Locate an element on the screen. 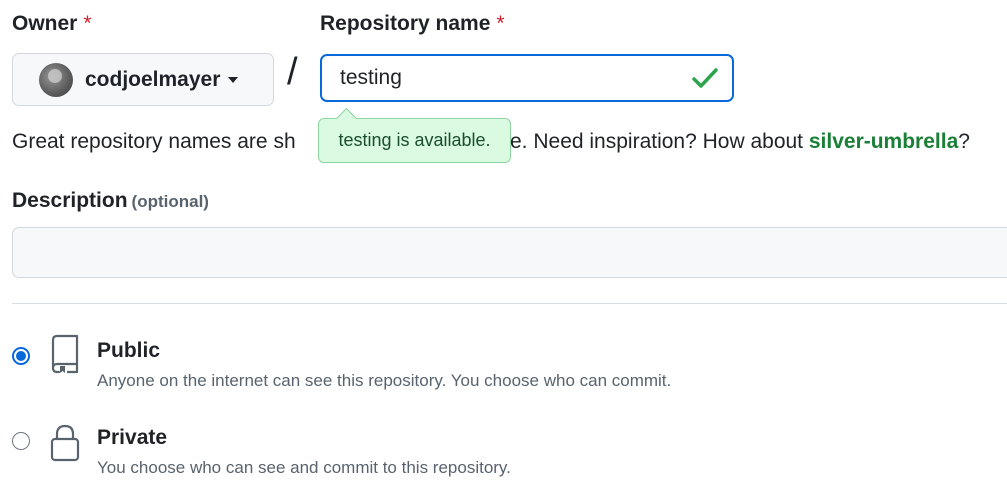 This screenshot has height=480, width=1007. description-label-text: Description is located at coordinates (70, 200).